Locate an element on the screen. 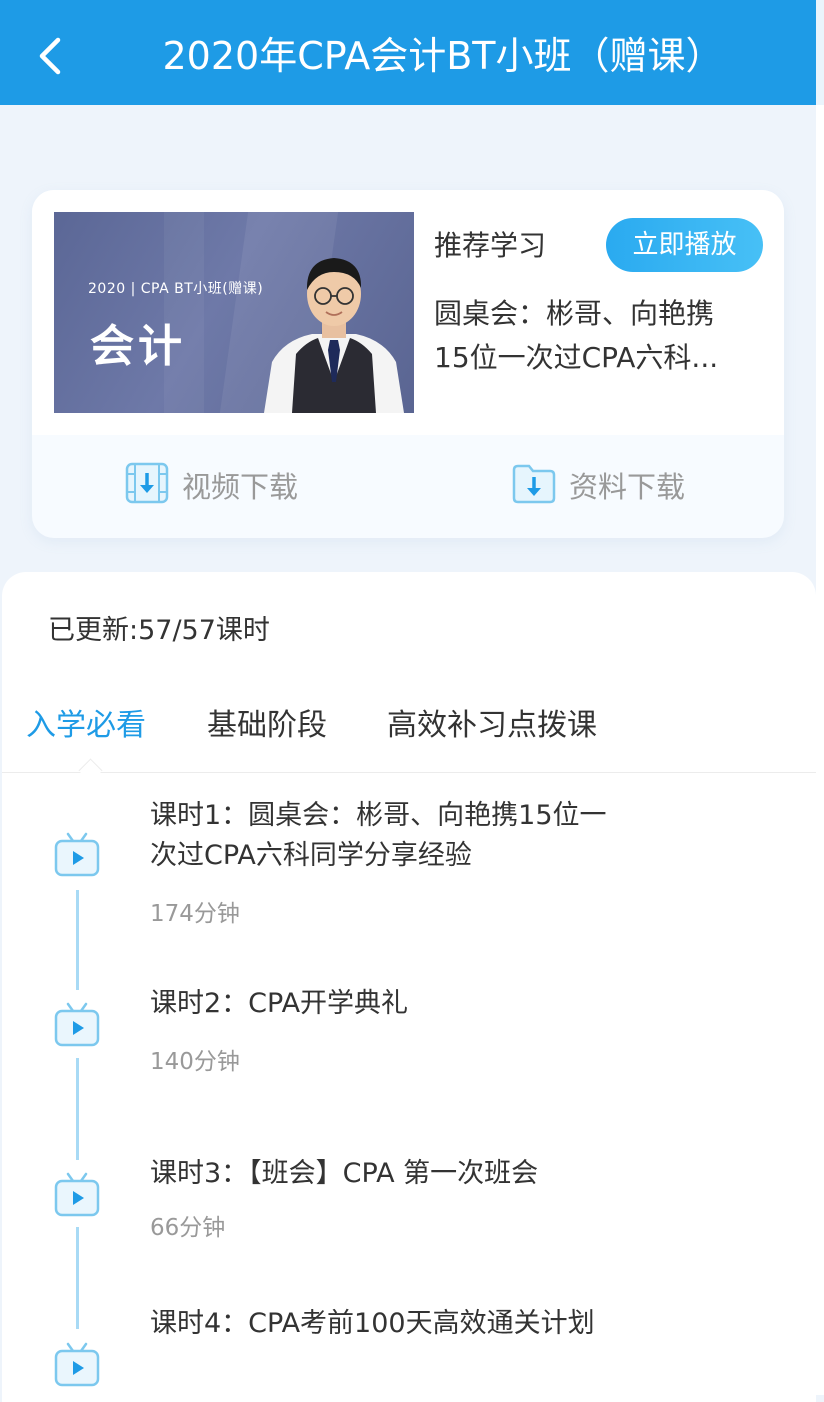  stage-tabs: 入学必看 基础阶段 高效补习点拨课 is located at coordinates (409, 722).